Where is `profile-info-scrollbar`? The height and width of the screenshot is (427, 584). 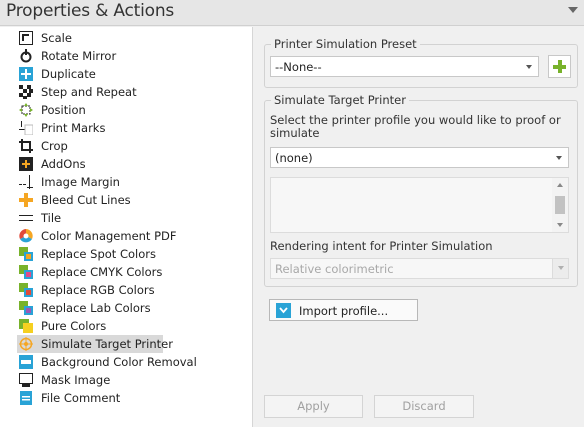
profile-info-scrollbar is located at coordinates (560, 205).